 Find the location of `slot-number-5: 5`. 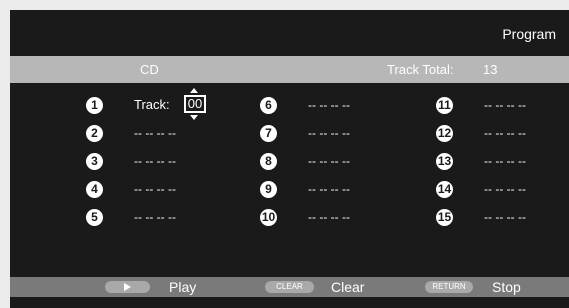

slot-number-5: 5 is located at coordinates (94, 217).